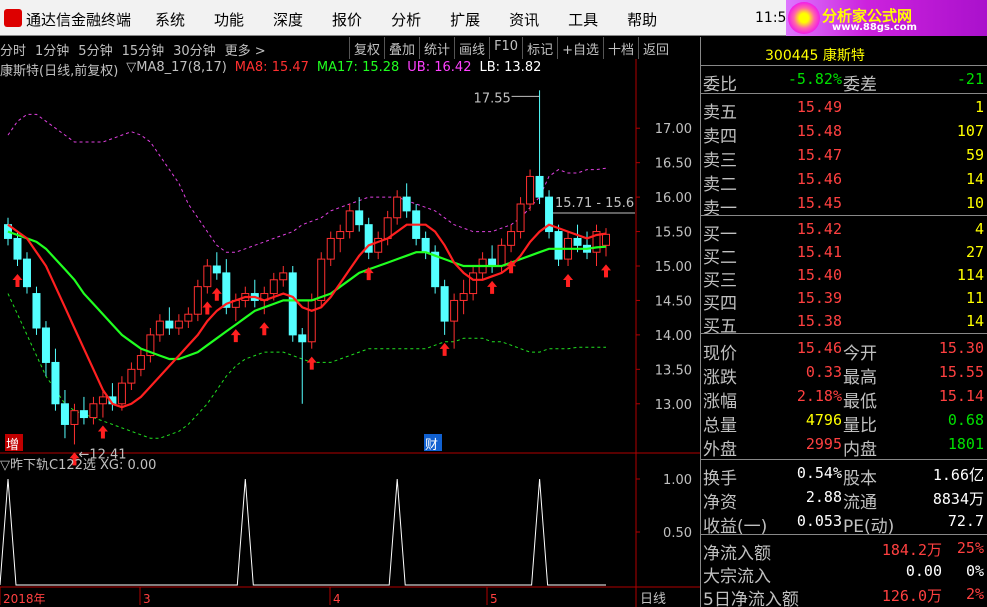  I want to click on sell-level: 卖二 15.46 14, so click(844, 181).